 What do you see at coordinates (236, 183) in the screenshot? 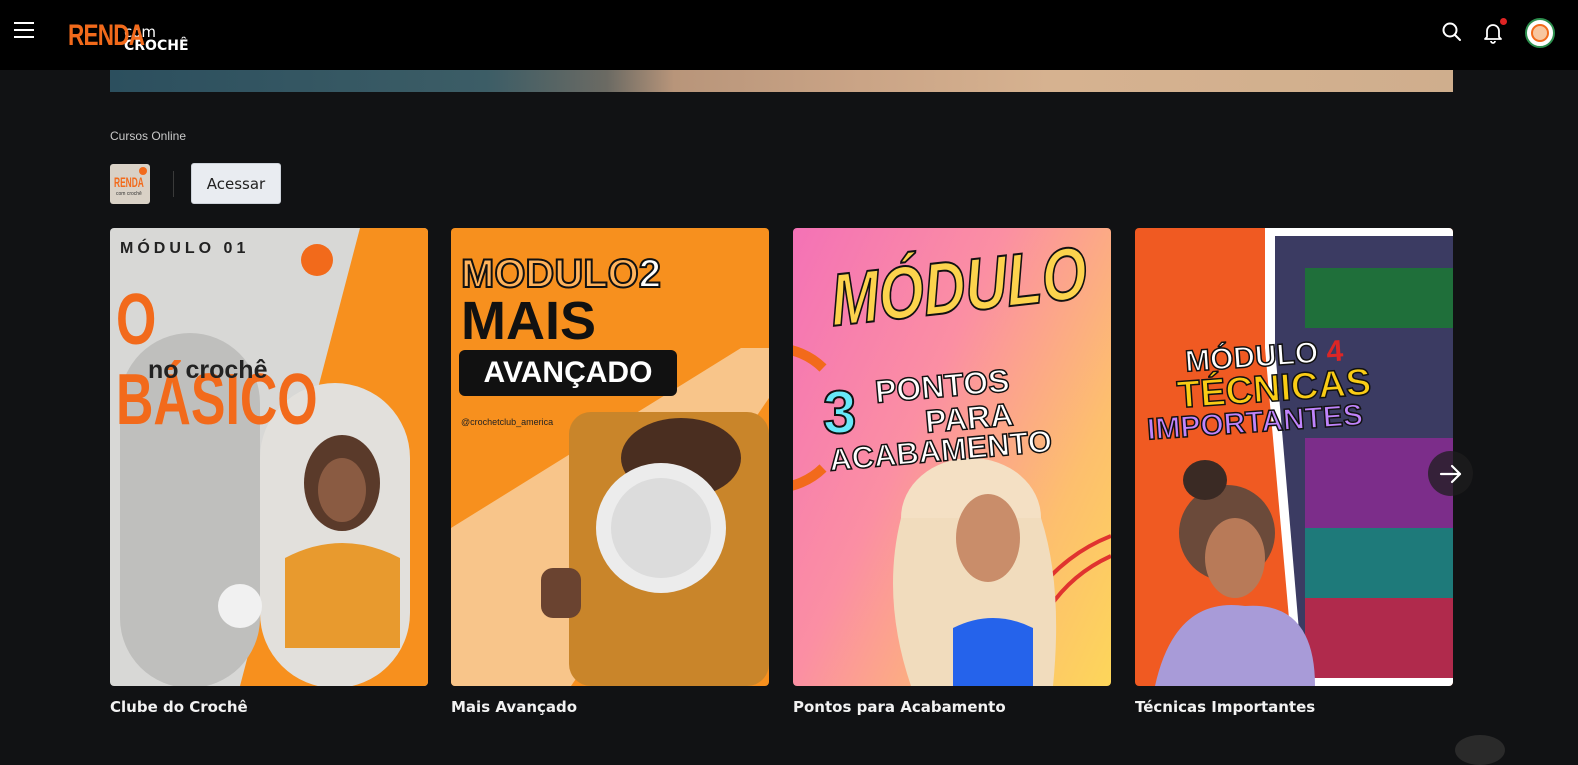
I see `access-button: Acessar` at bounding box center [236, 183].